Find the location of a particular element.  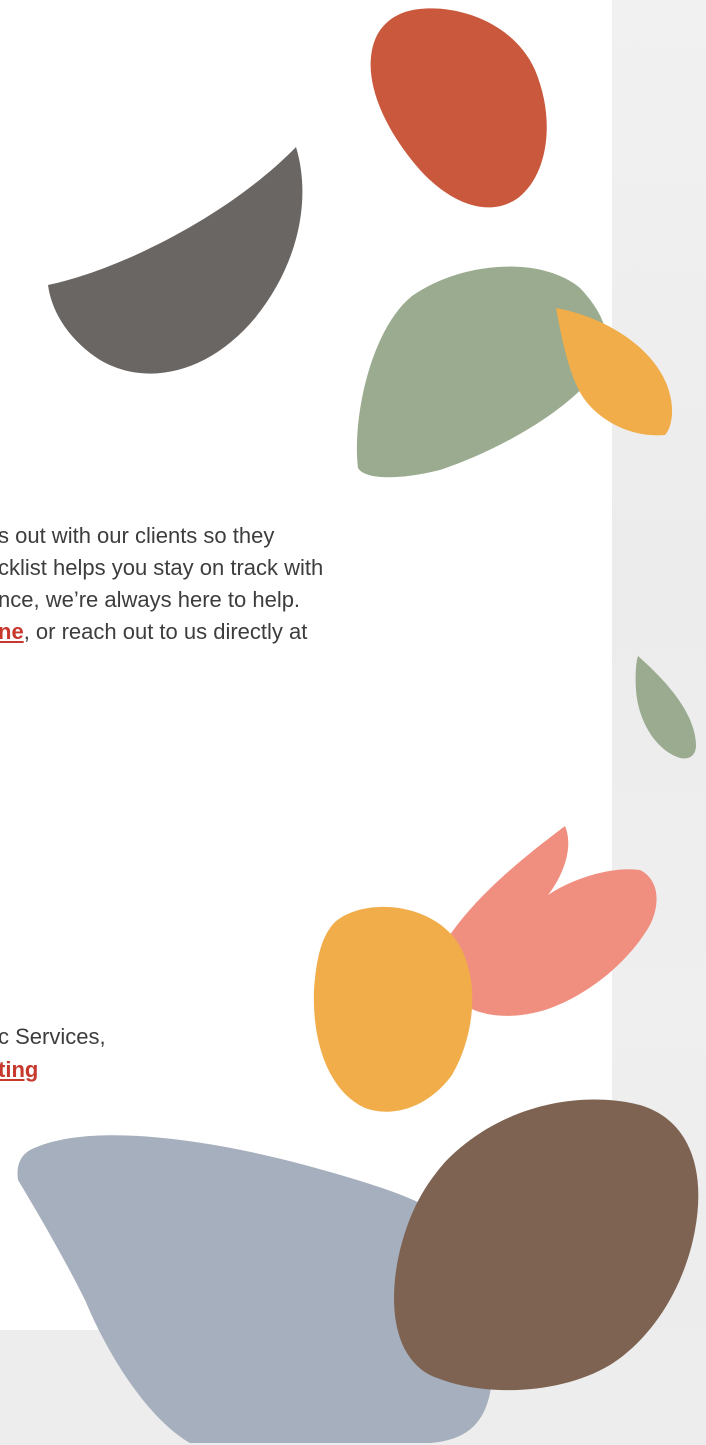

services-paragraph: c Services, ting is located at coordinates (53, 1053).